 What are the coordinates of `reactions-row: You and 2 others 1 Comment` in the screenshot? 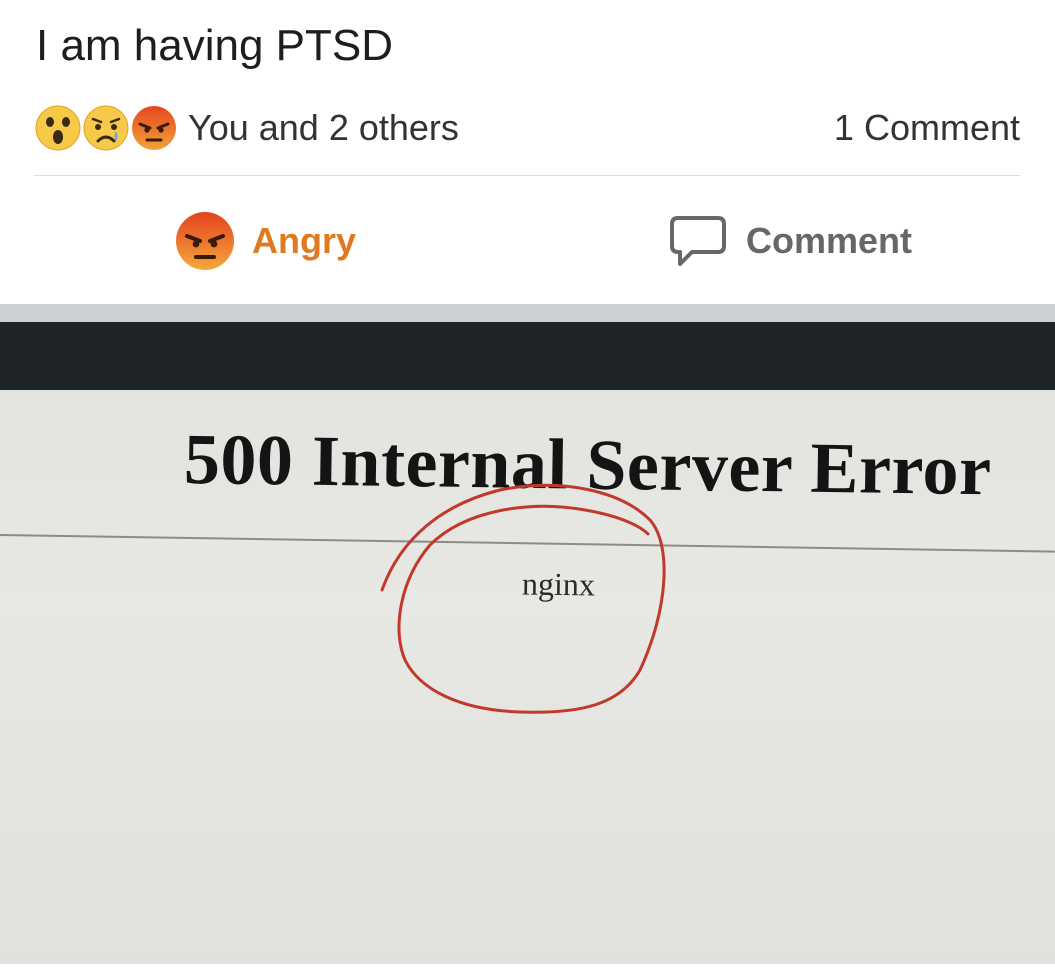 It's located at (527, 128).